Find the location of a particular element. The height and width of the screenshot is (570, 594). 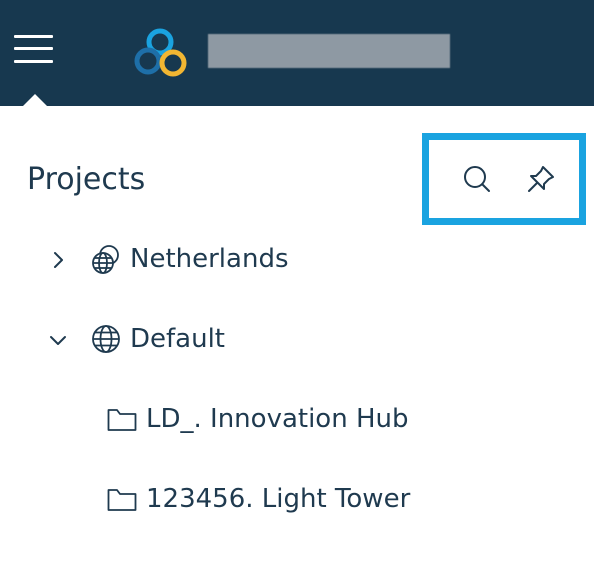

hamburger-menu-icon is located at coordinates (34, 49).